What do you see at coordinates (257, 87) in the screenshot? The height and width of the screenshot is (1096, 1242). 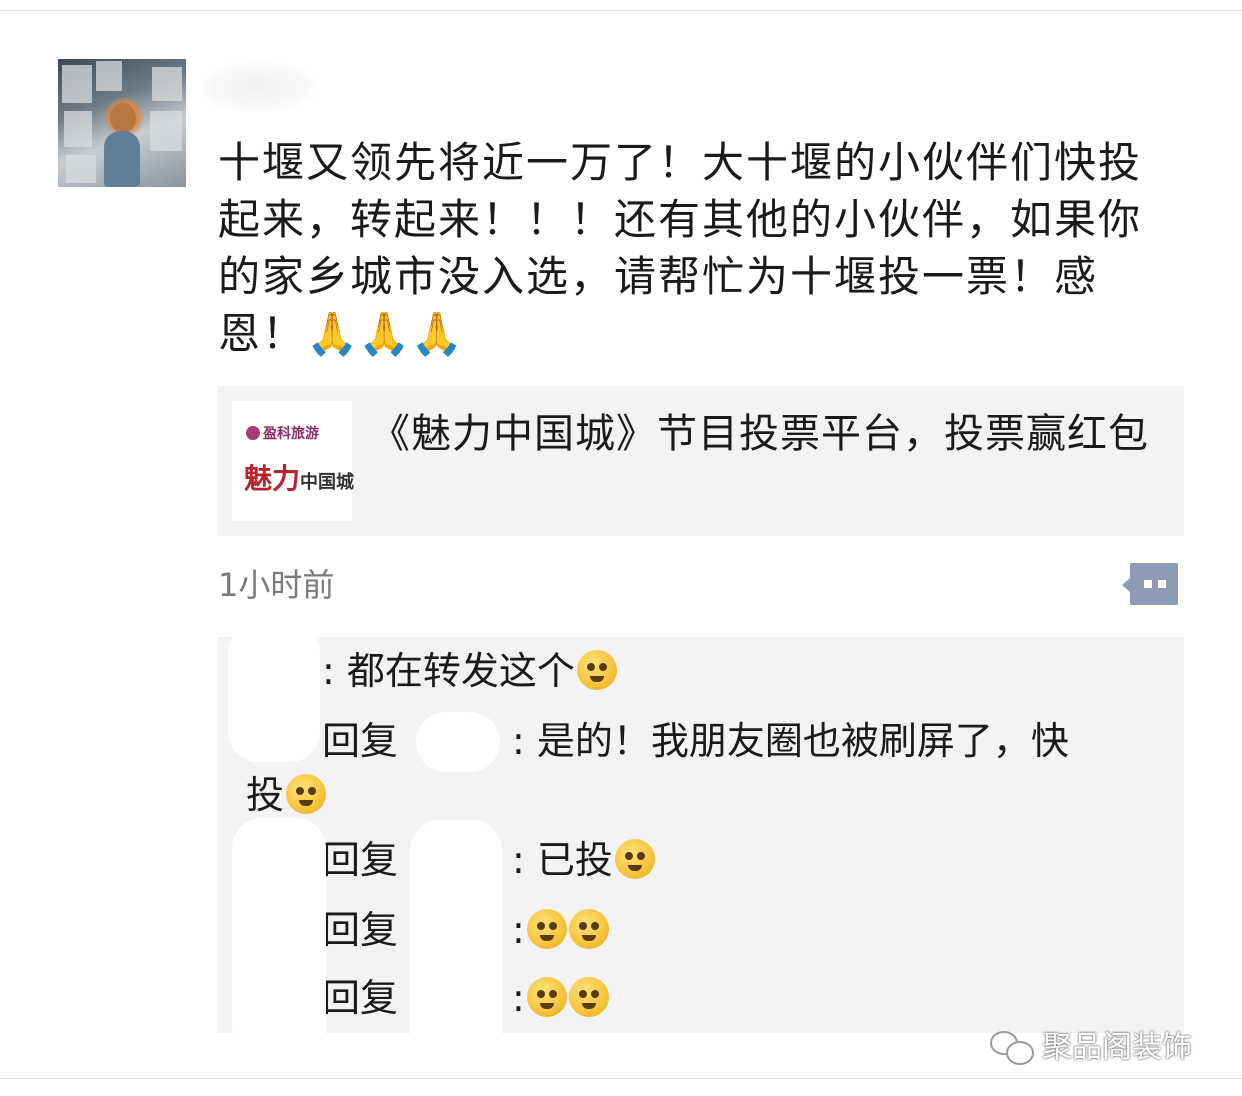 I see `username-blurred` at bounding box center [257, 87].